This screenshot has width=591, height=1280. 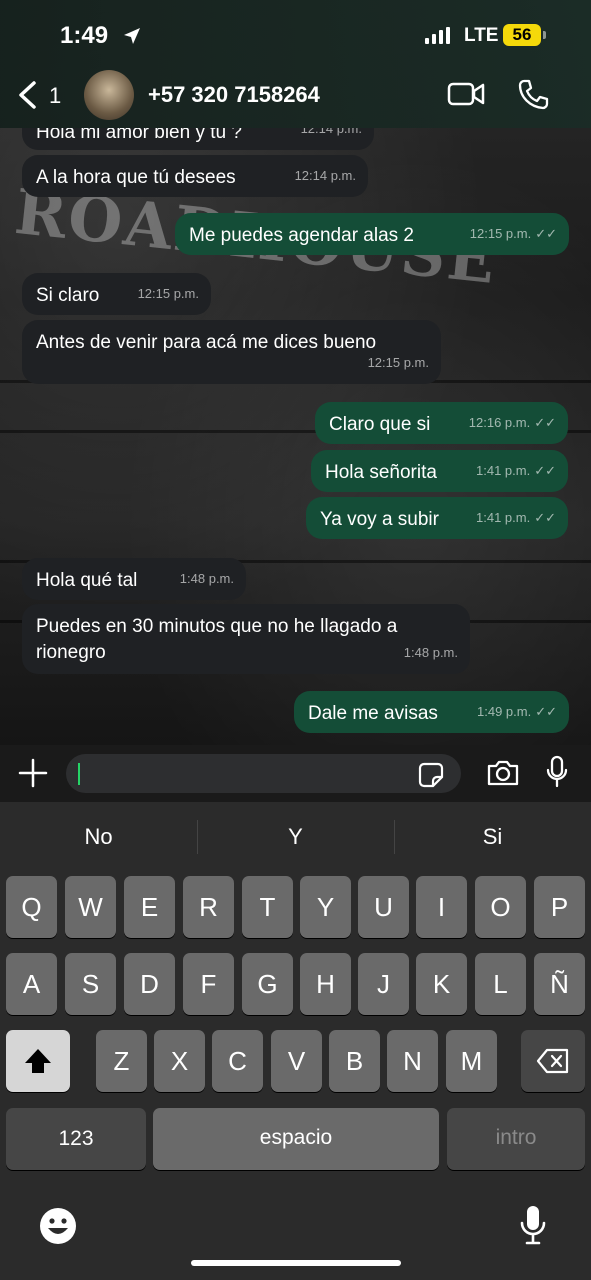 What do you see at coordinates (559, 907) in the screenshot?
I see `key-p: P` at bounding box center [559, 907].